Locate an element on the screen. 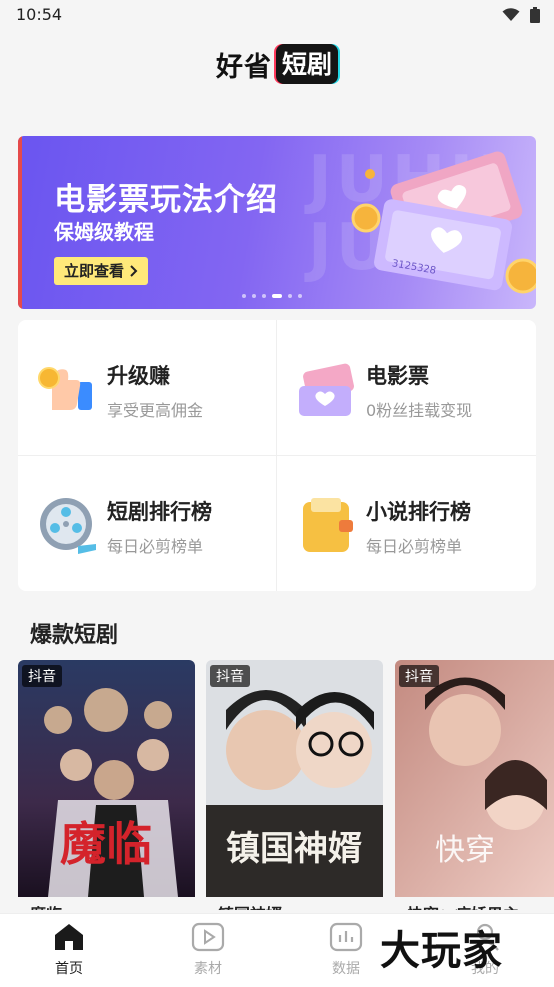  view-now-label: 立即查看 is located at coordinates (94, 271).